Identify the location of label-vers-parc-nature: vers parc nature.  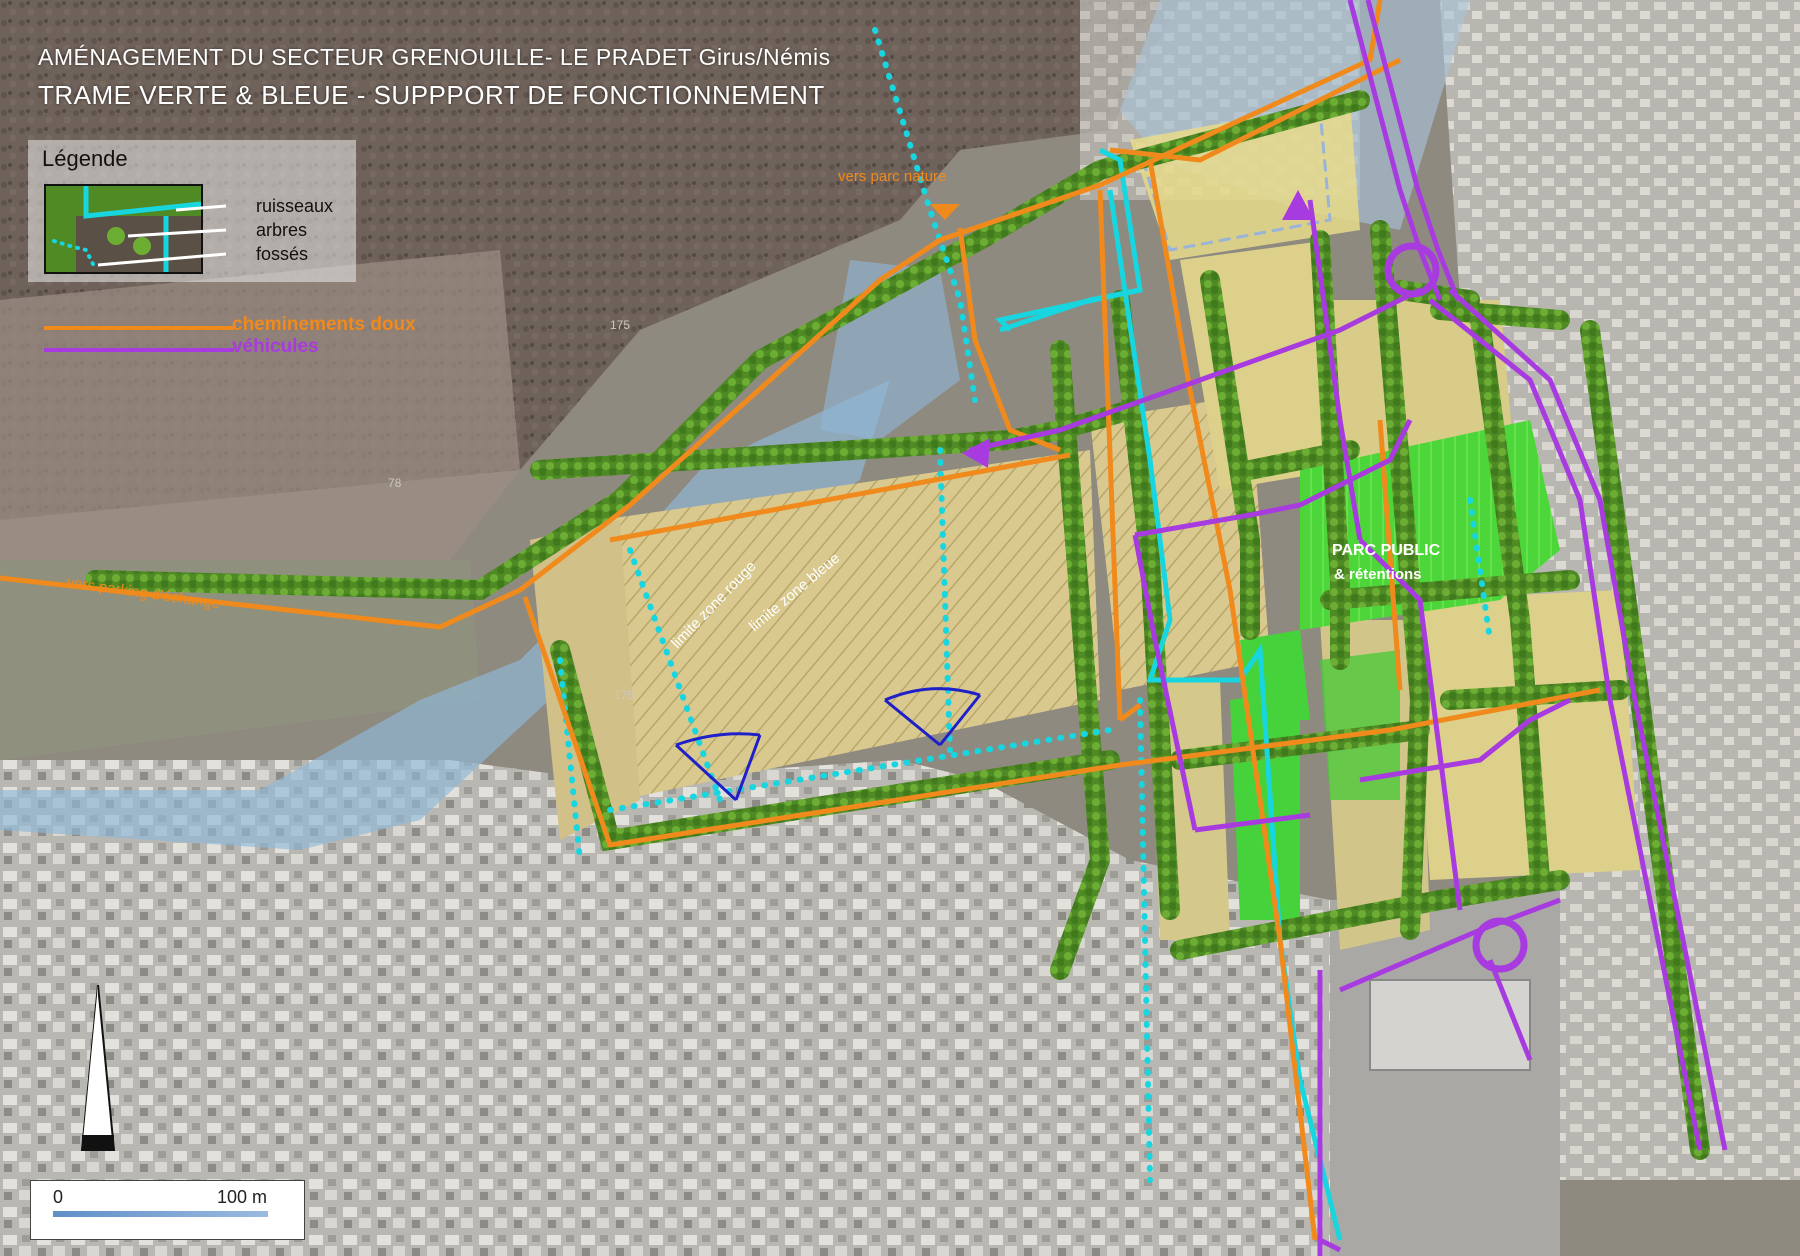
(892, 176).